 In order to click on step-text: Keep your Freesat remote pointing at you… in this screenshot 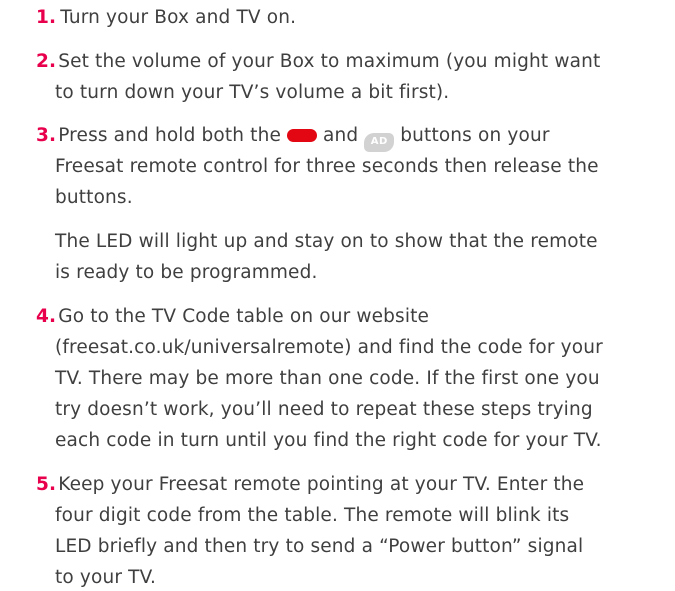, I will do `click(321, 484)`.